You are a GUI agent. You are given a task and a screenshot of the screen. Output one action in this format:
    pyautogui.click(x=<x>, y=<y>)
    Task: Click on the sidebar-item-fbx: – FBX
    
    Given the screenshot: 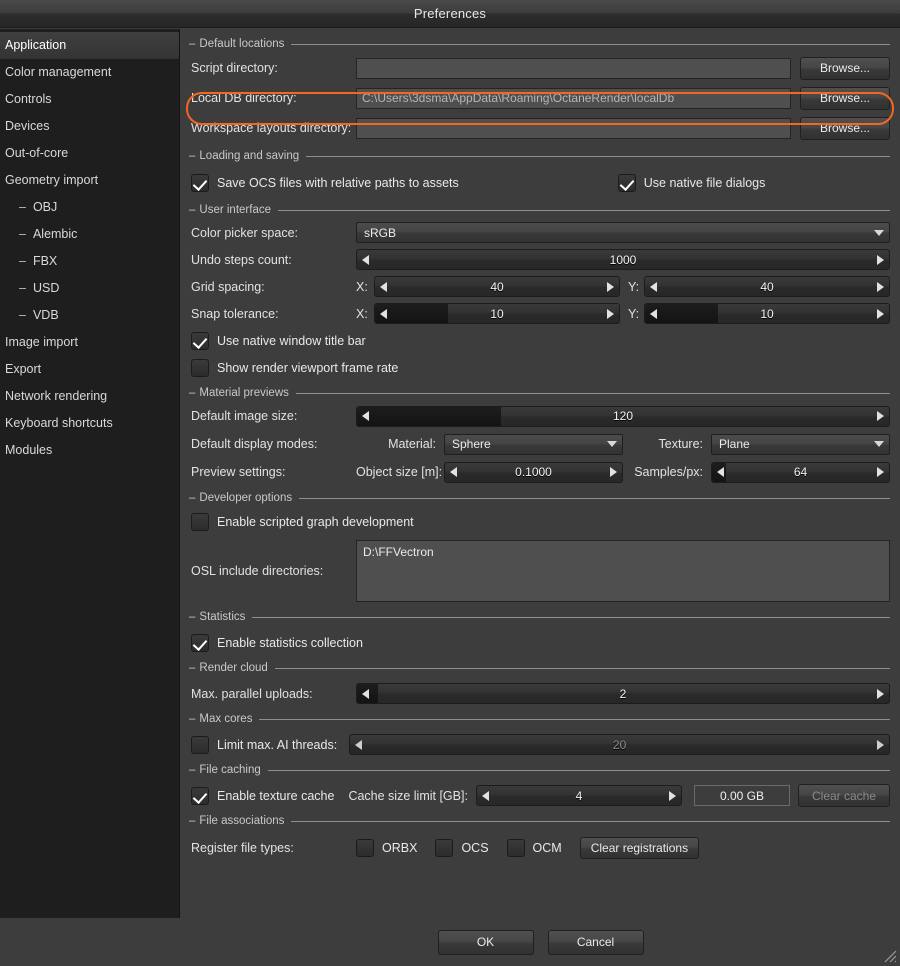 What is the action you would take?
    pyautogui.click(x=89, y=261)
    